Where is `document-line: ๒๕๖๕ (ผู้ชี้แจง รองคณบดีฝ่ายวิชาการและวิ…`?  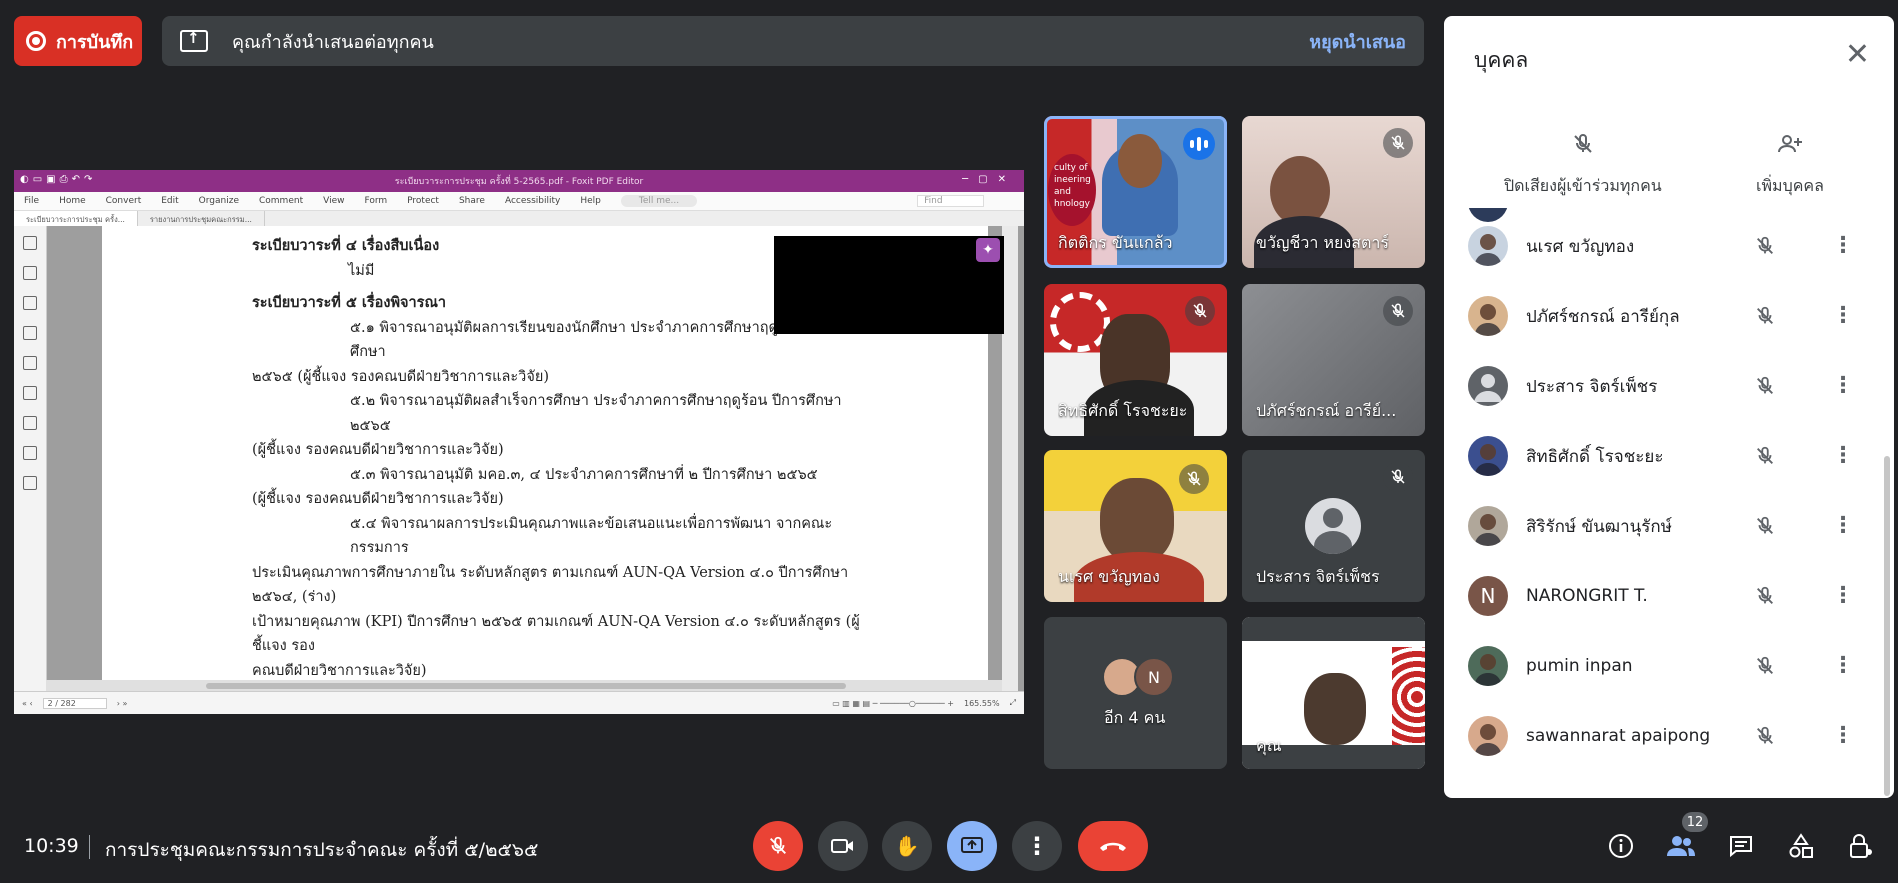
document-line: ๒๕๖๕ (ผู้ชี้แจง รองคณบดีฝ่ายวิชาการและวิ… is located at coordinates (400, 376).